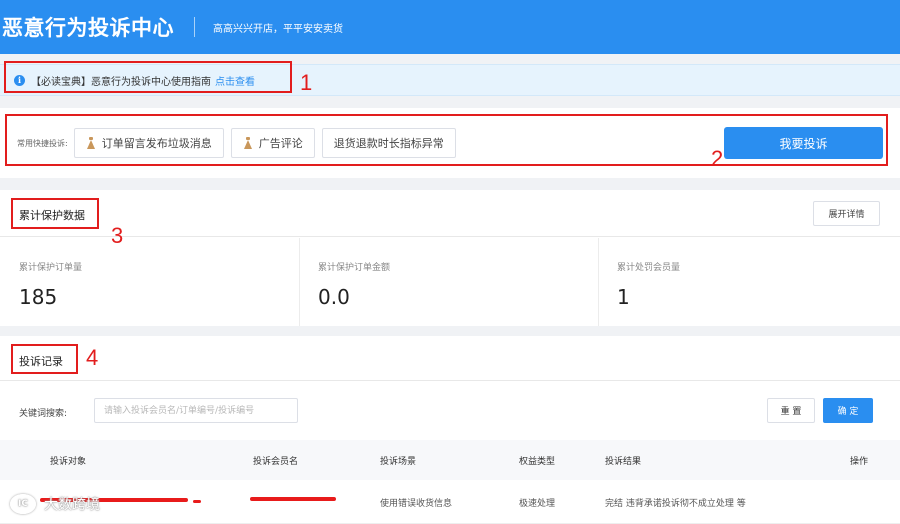  I want to click on quick-chip-label: 订单留言发布垃圾消息, so click(156, 143).